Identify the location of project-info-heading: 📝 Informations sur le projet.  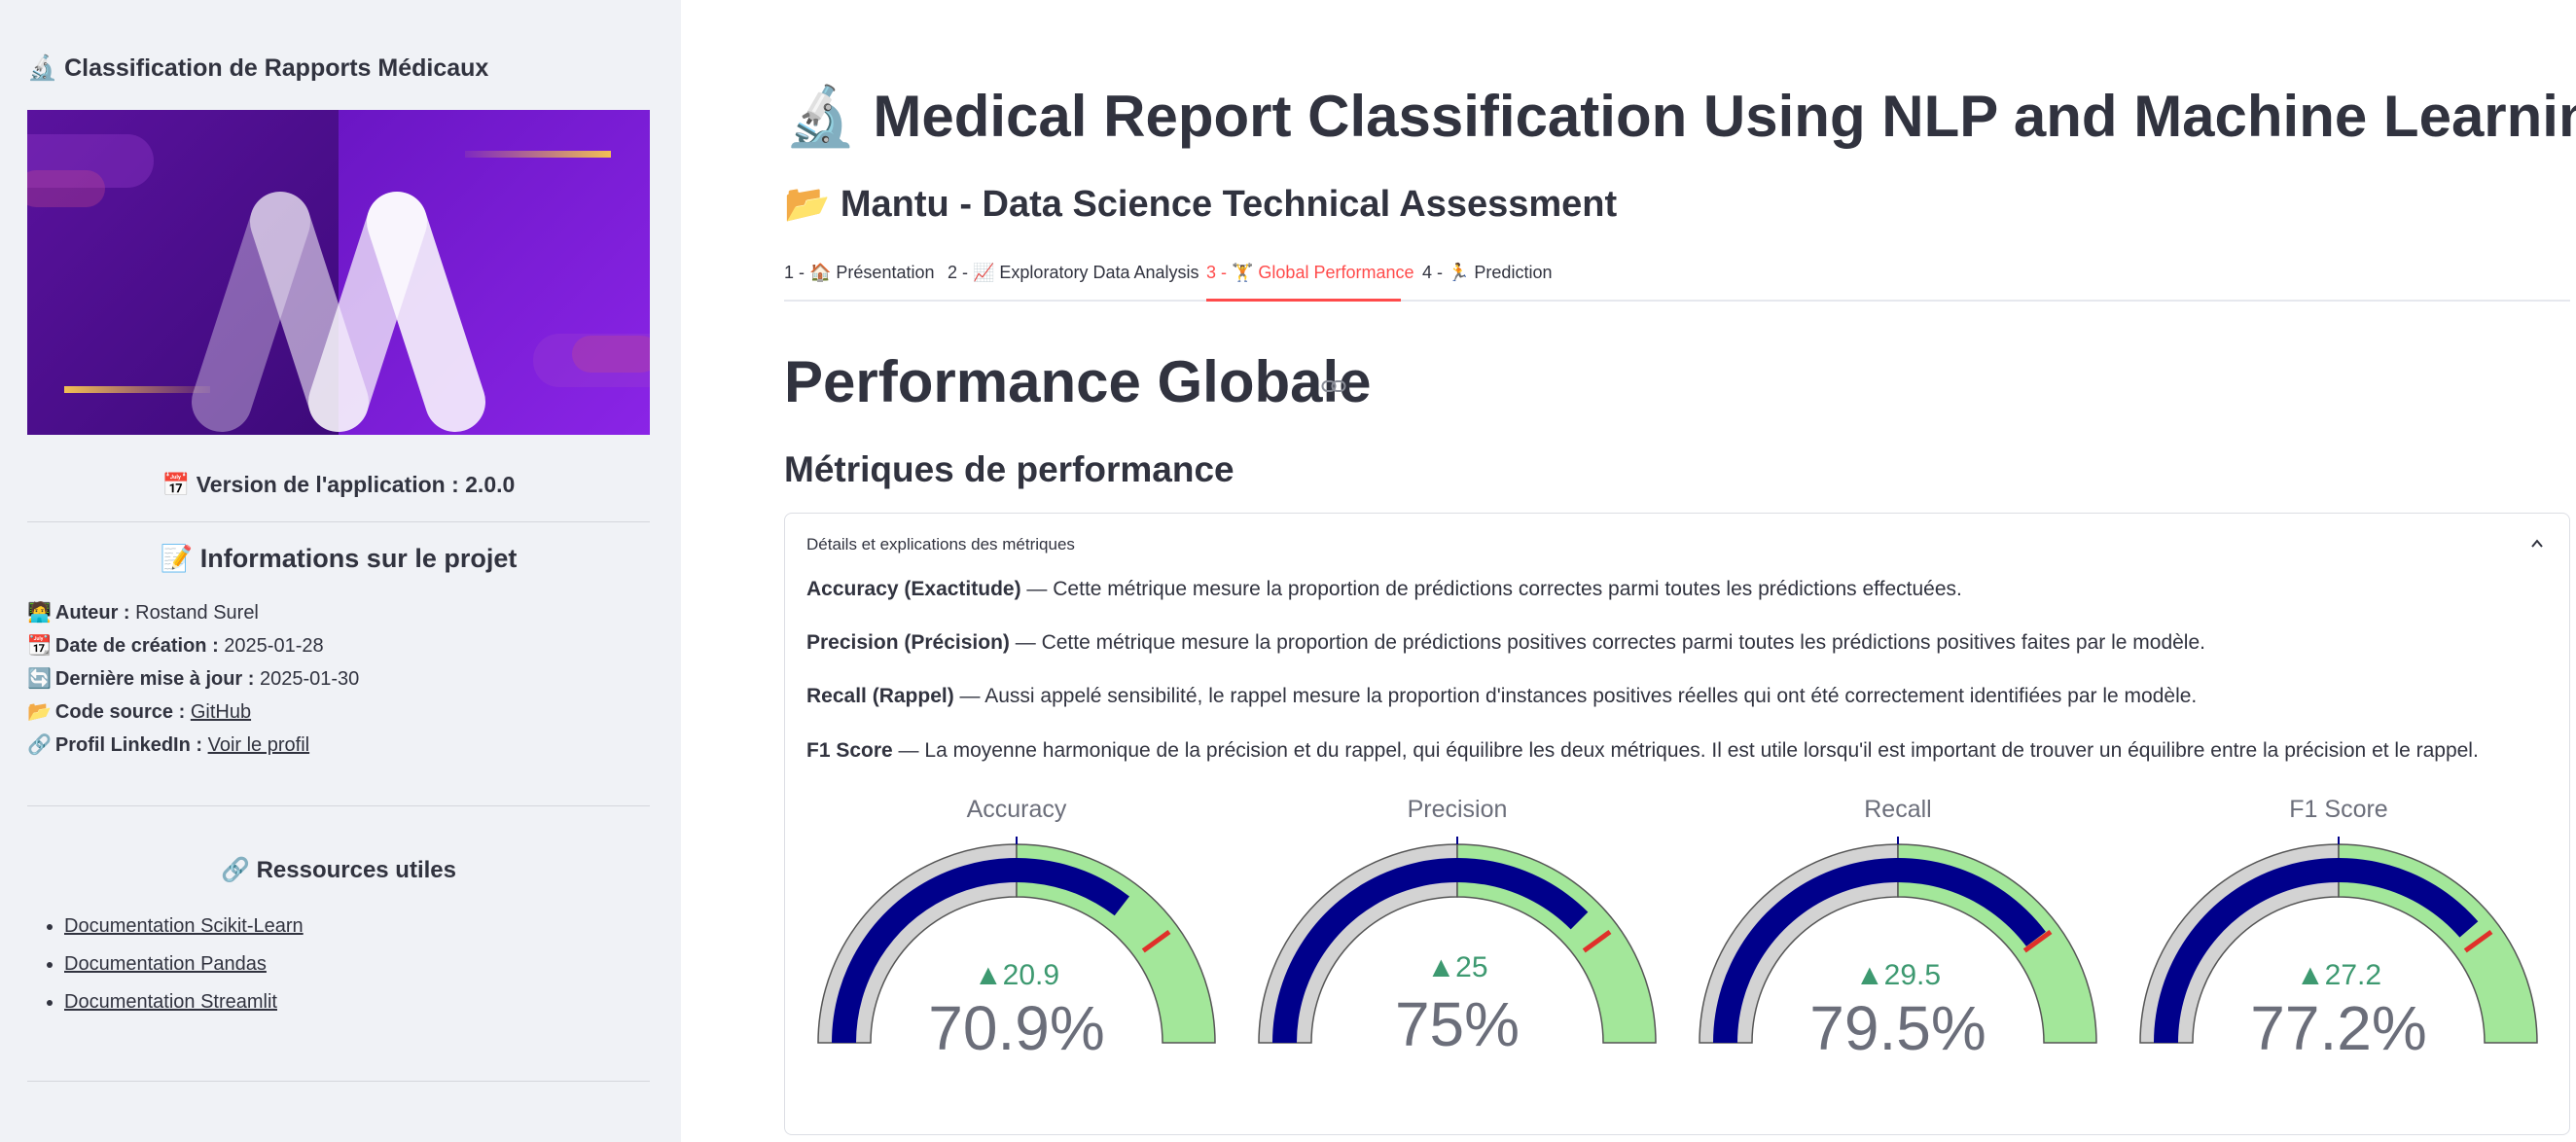
(338, 558).